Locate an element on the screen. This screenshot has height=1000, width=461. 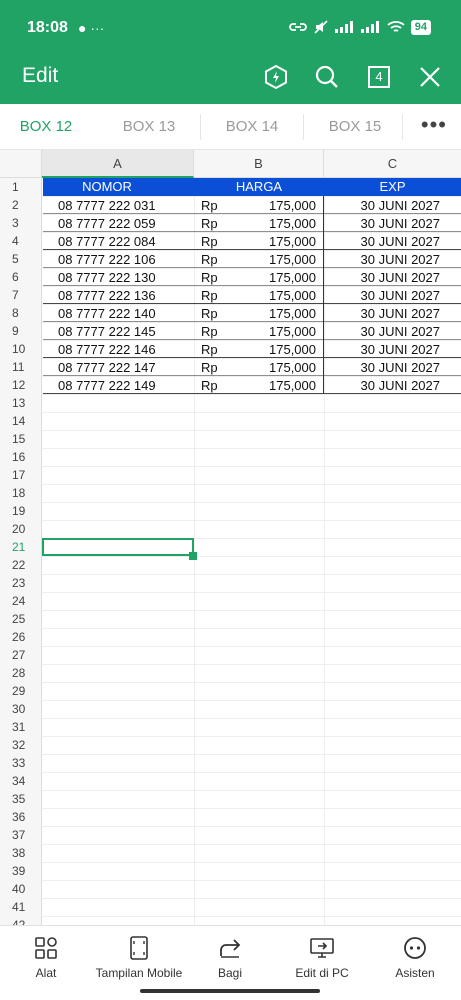
row-header: 22 is located at coordinates (21, 565).